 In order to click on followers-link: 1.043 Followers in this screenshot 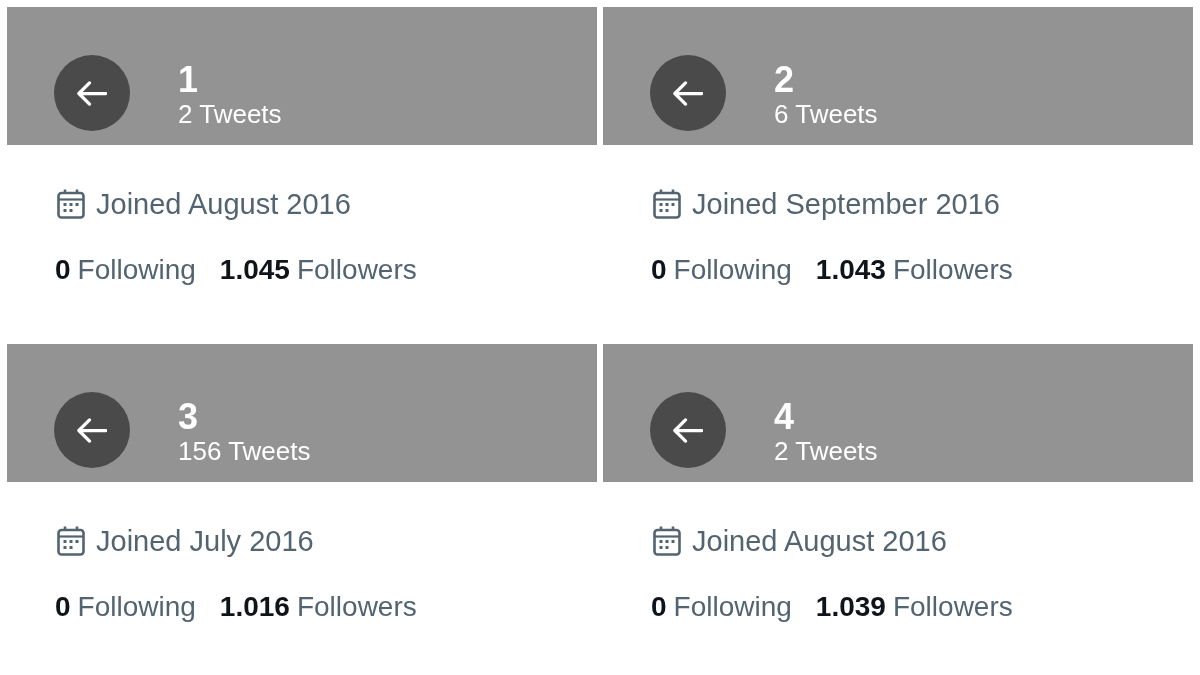, I will do `click(914, 270)`.